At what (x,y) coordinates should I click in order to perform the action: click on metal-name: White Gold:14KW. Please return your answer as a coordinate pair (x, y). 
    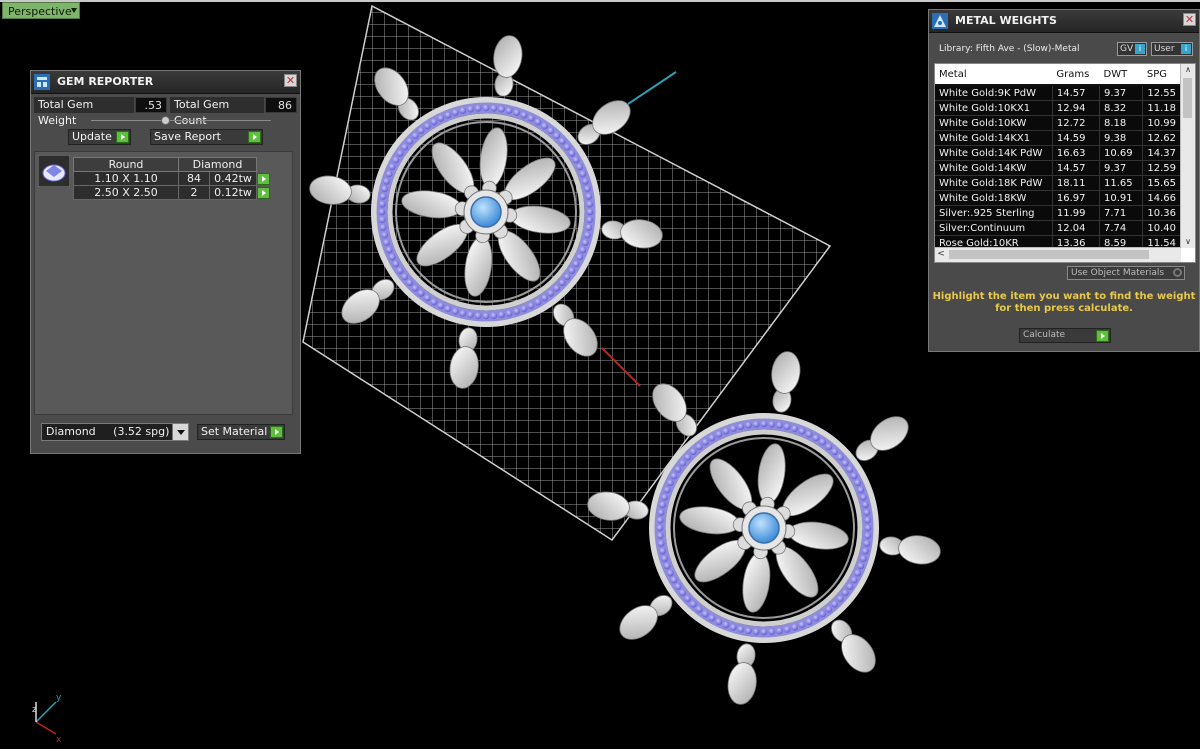
    Looking at the image, I should click on (994, 168).